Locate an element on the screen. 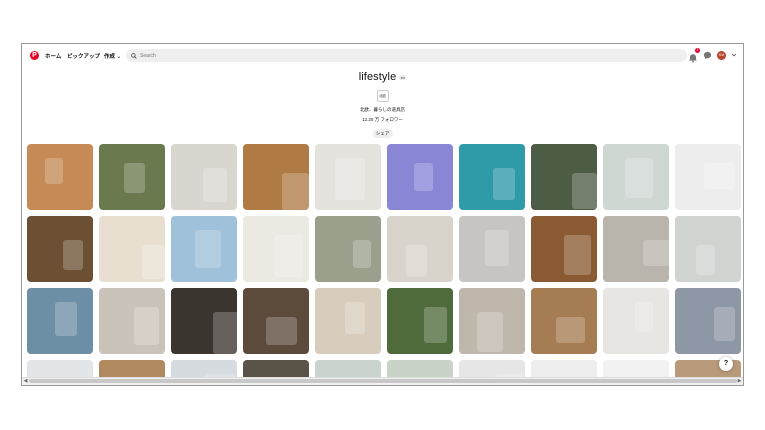  owner-name: 北欧、暮らしの道具店 is located at coordinates (382, 110).